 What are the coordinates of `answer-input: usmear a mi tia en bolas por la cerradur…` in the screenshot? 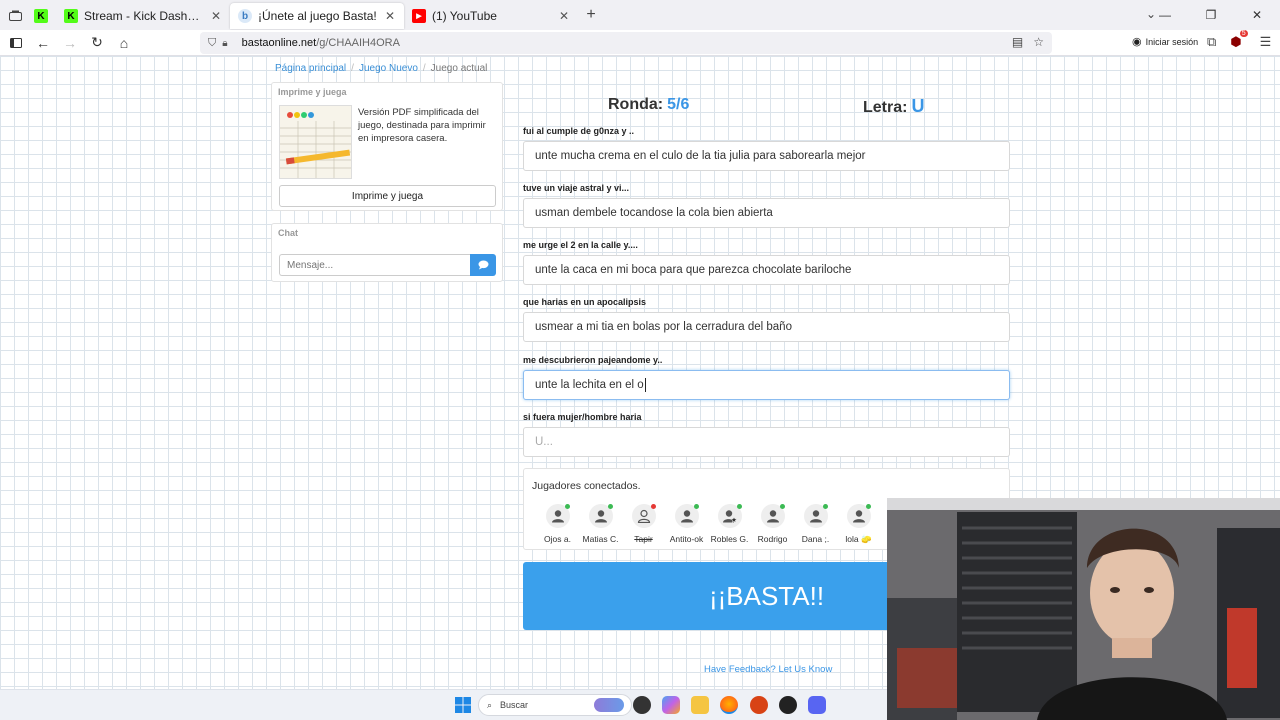 It's located at (766, 327).